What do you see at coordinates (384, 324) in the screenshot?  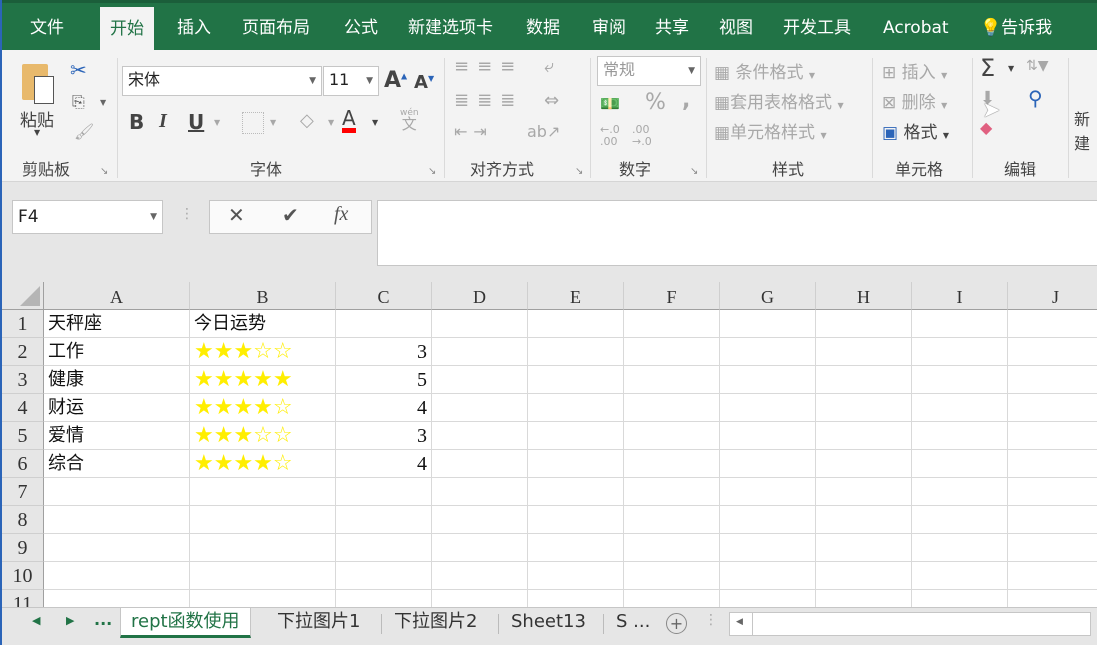 I see `cell-C1` at bounding box center [384, 324].